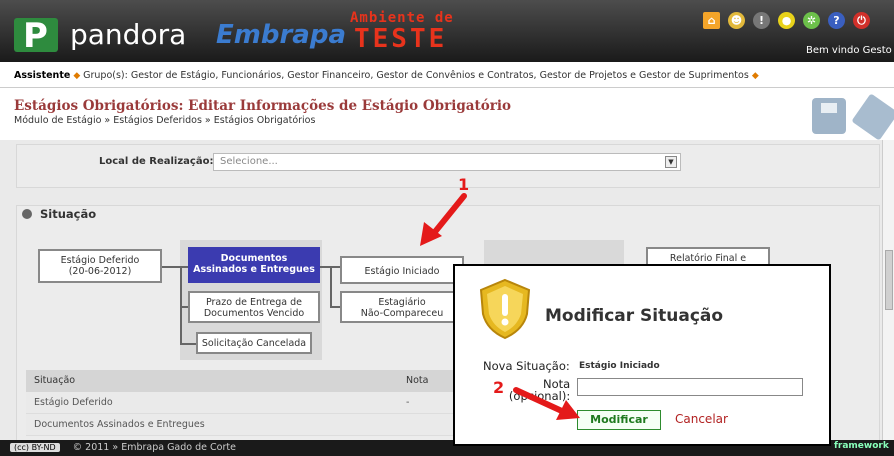 Image resolution: width=894 pixels, height=456 pixels. Describe the element at coordinates (402, 307) in the screenshot. I see `status-box-nao-compareceu: Estagiário Não-Compareceu` at that location.